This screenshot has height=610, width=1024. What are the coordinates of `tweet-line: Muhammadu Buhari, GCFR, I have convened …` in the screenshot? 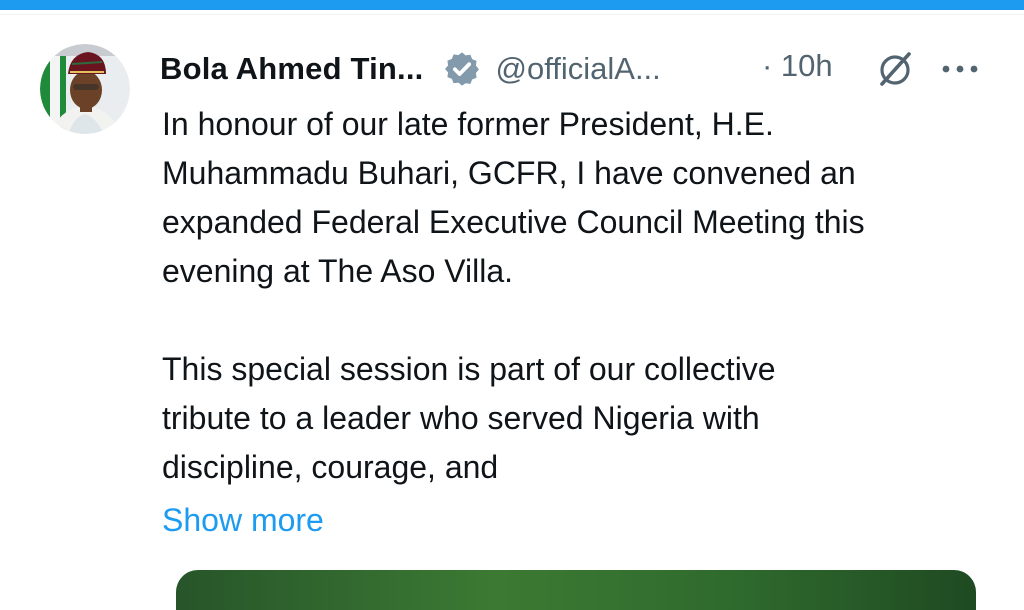 It's located at (509, 173).